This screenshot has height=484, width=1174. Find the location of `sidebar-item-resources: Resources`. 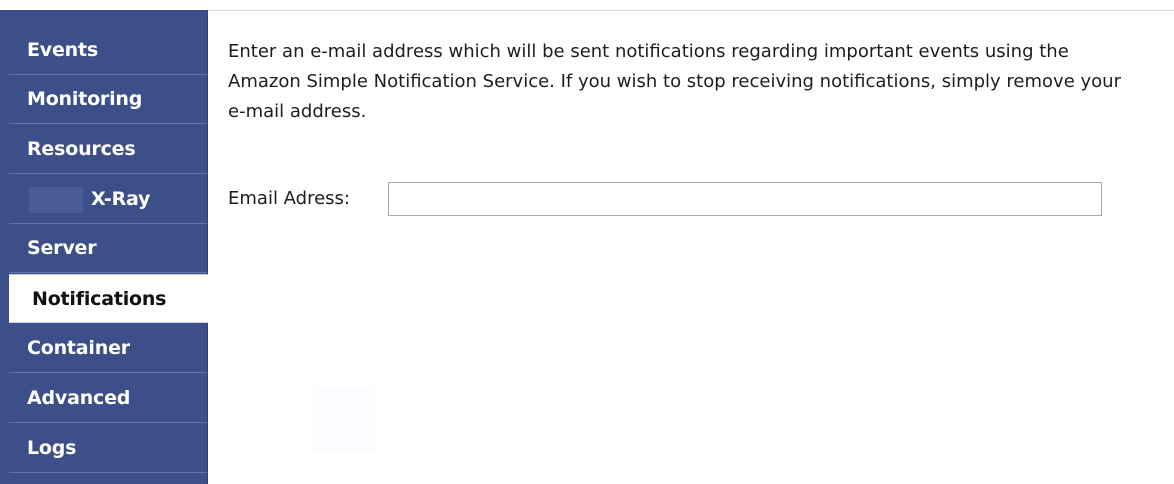

sidebar-item-resources: Resources is located at coordinates (108, 149).